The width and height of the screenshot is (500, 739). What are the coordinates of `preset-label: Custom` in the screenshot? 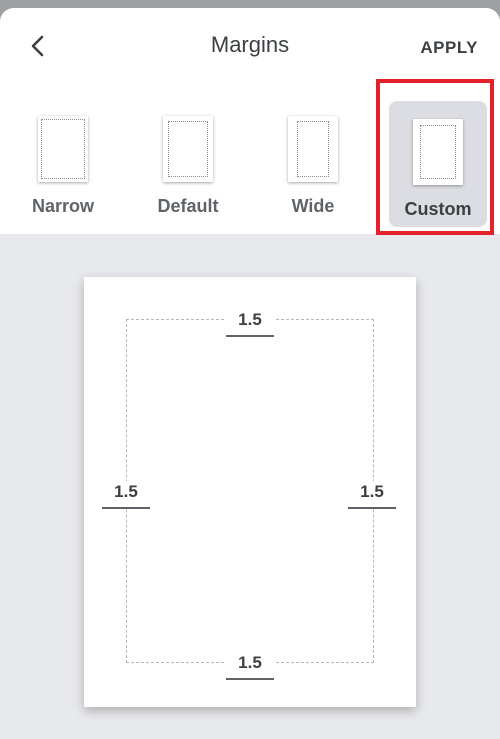 It's located at (438, 209).